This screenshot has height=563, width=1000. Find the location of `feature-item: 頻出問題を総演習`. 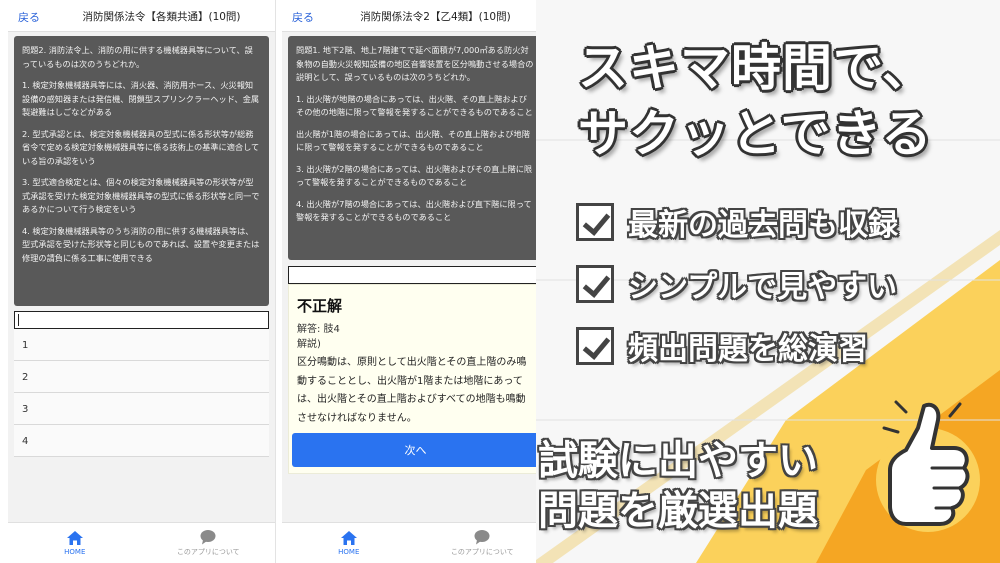

feature-item: 頻出問題を総演習 is located at coordinates (722, 346).